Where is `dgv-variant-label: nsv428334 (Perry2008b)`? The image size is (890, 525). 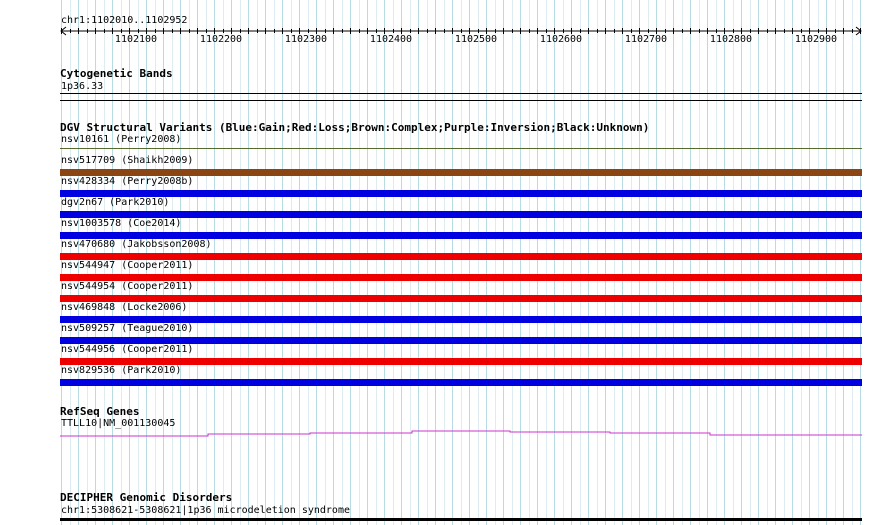 dgv-variant-label: nsv428334 (Perry2008b) is located at coordinates (127, 182).